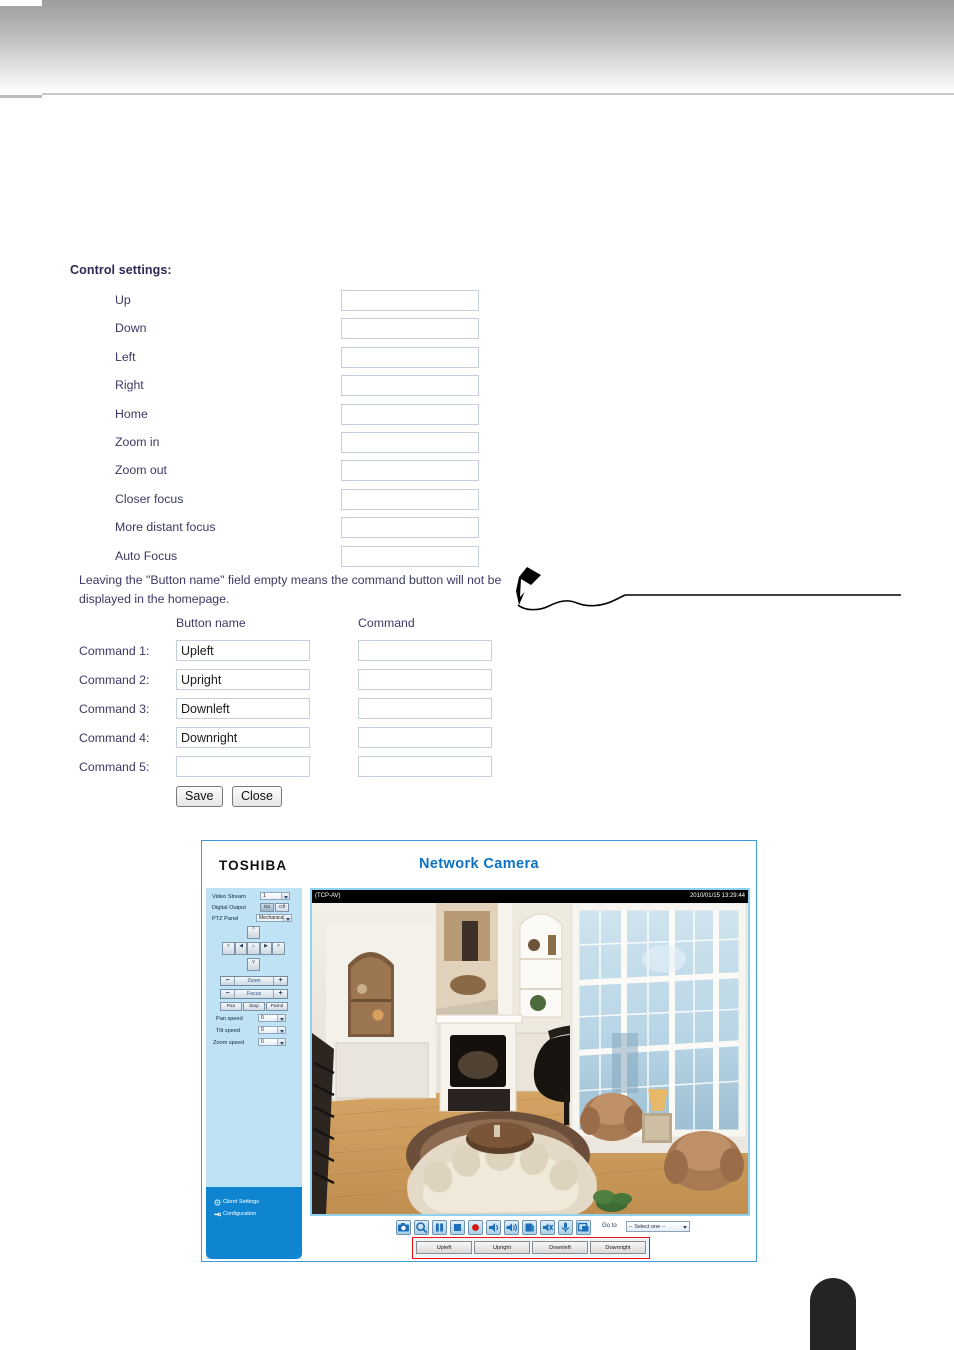 The image size is (954, 1350). What do you see at coordinates (274, 918) in the screenshot?
I see `ptz-panel-select: Mechanical` at bounding box center [274, 918].